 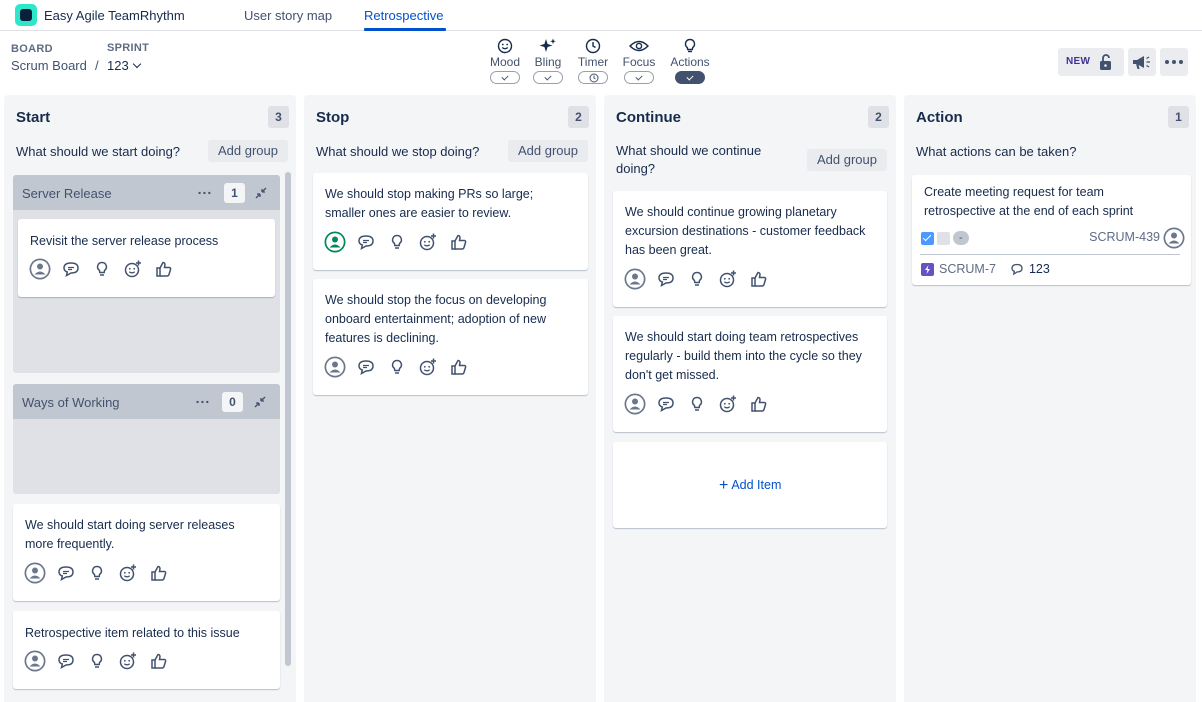 I want to click on tab-retrospective: Retrospective, so click(x=403, y=15).